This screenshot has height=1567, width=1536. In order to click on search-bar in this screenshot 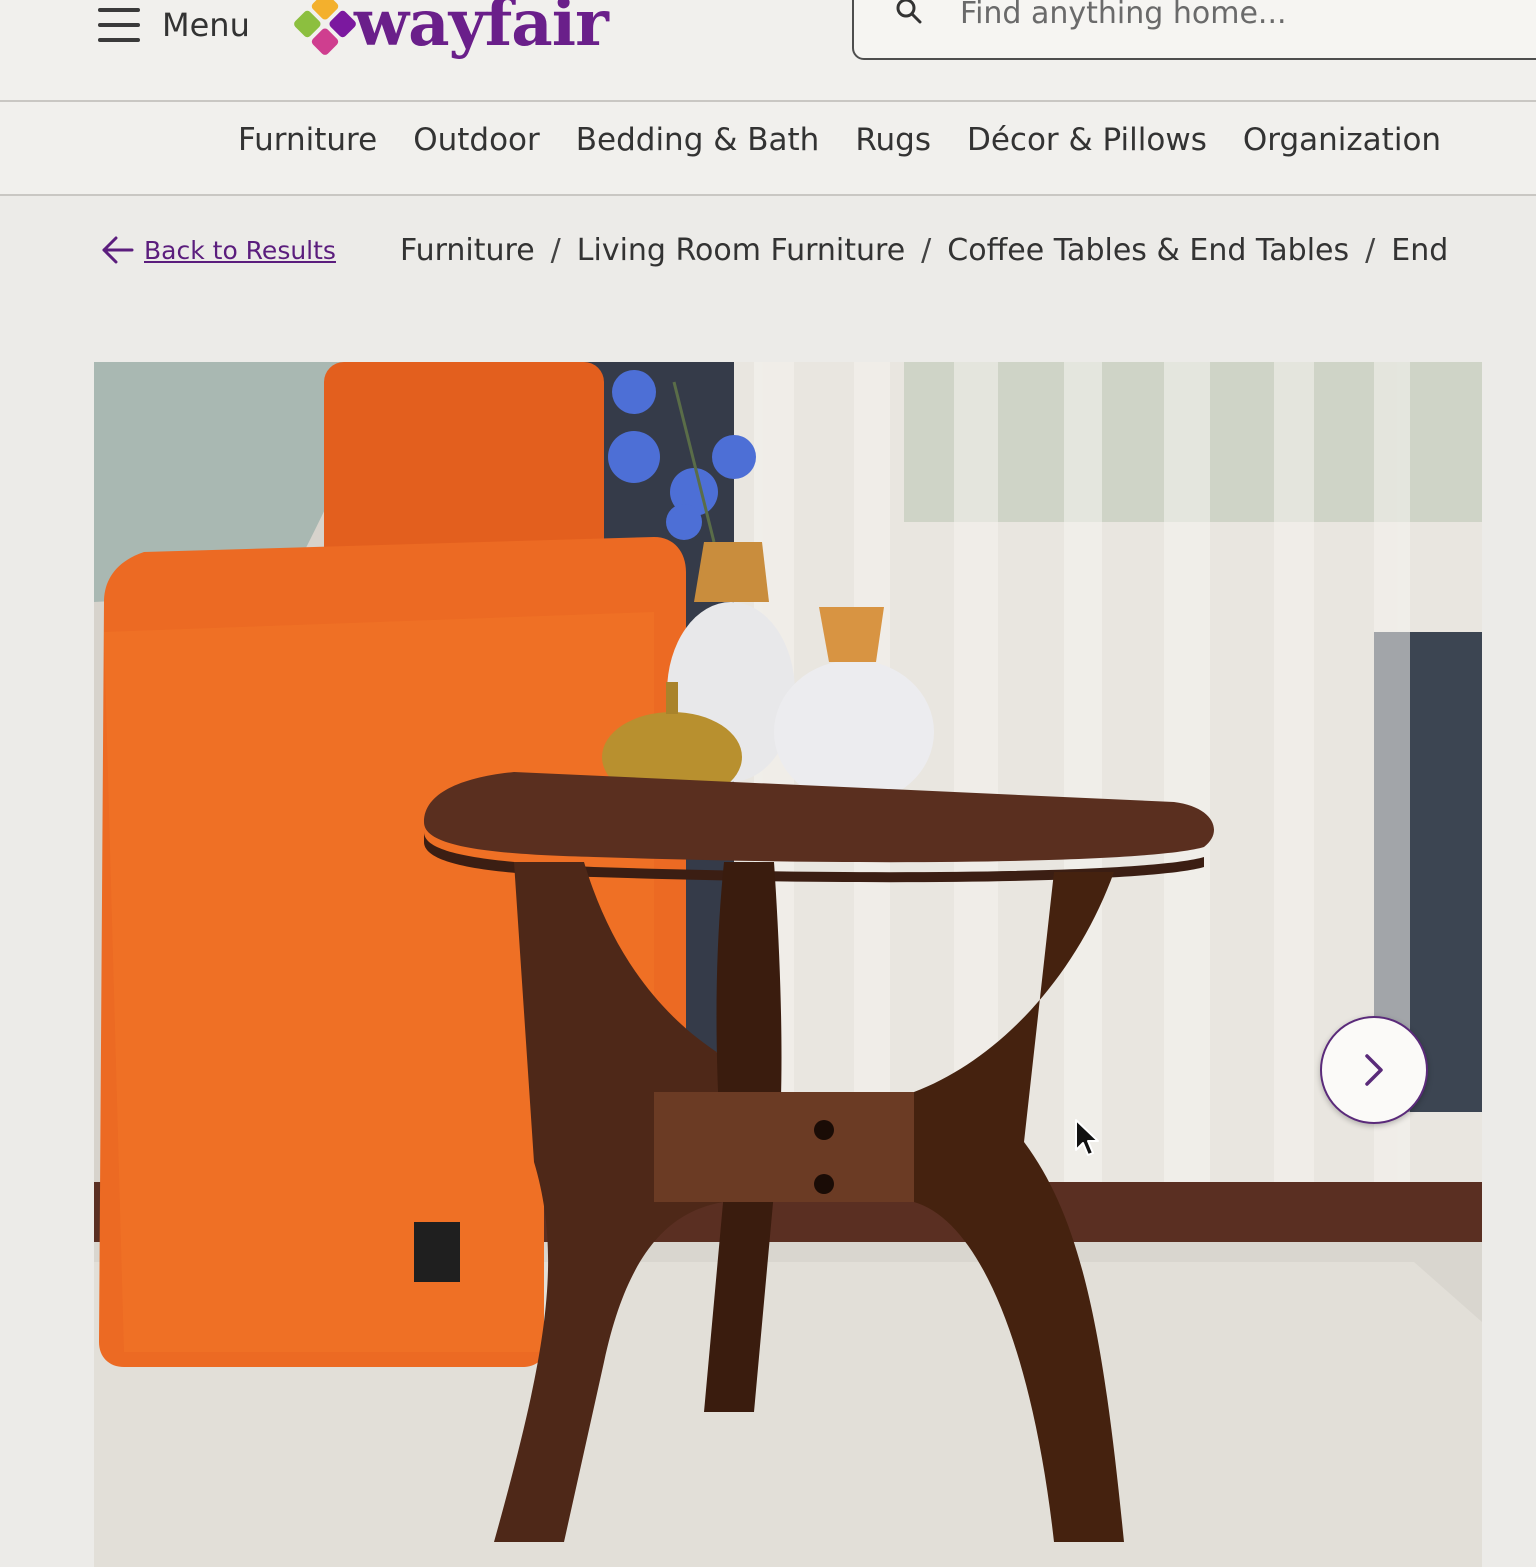, I will do `click(1194, 30)`.